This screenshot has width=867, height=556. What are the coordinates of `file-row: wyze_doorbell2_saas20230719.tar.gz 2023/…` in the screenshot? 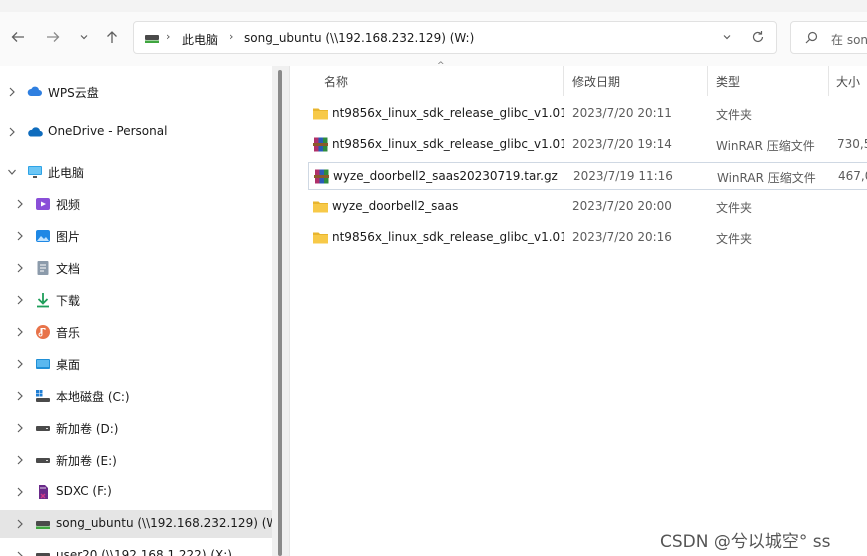 It's located at (587, 176).